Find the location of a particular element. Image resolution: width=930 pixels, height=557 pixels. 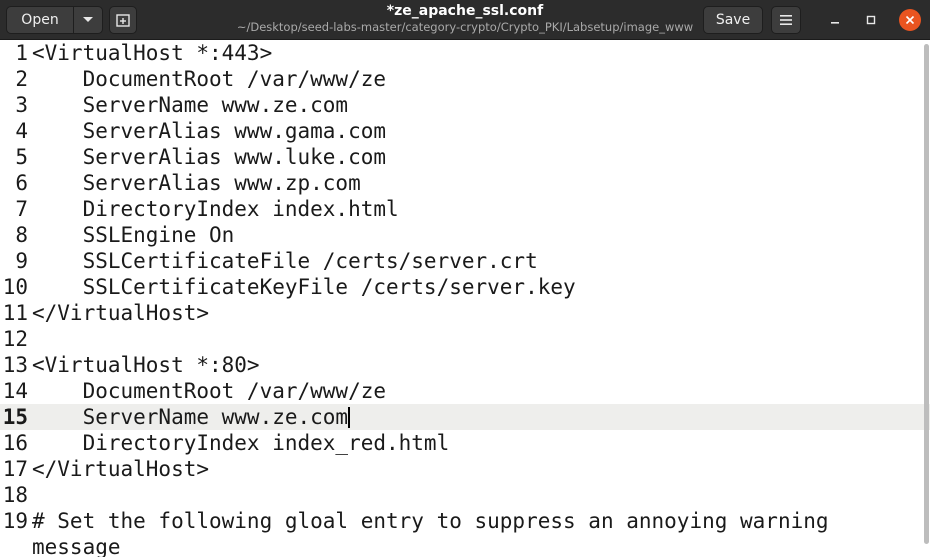

line-number: 13 is located at coordinates (15, 365).